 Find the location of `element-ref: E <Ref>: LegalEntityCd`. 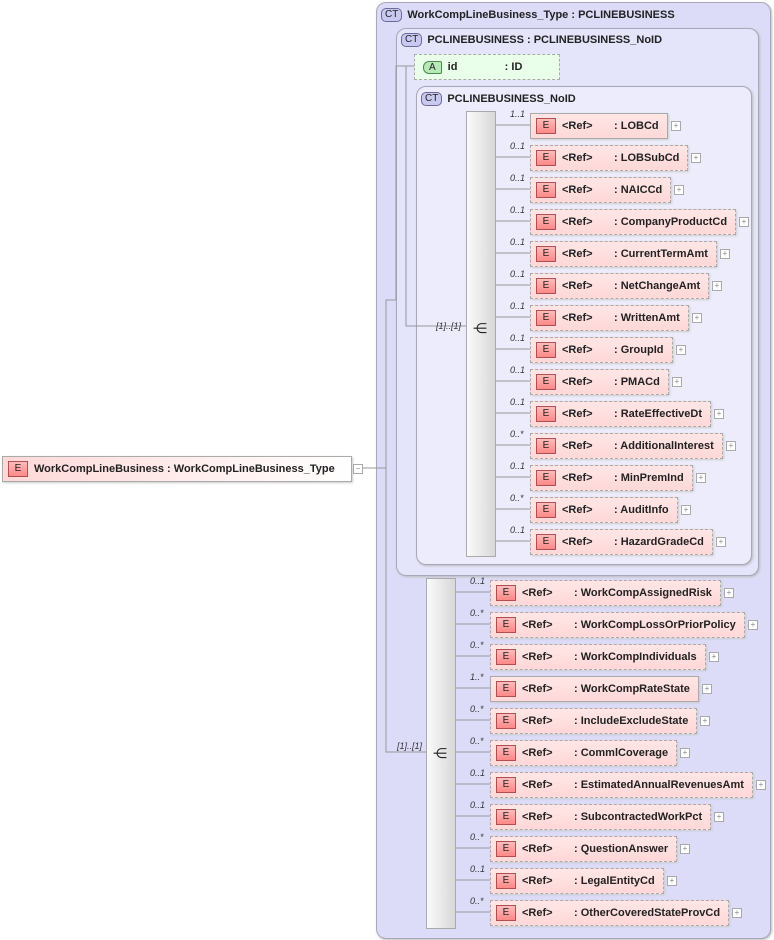

element-ref: E <Ref>: LegalEntityCd is located at coordinates (577, 881).